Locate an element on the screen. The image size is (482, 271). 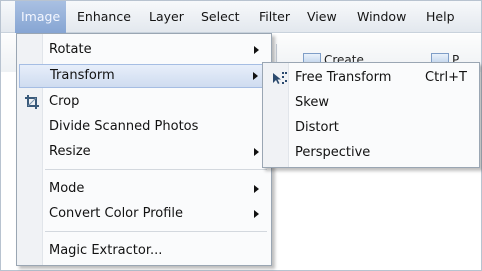
crop-icon is located at coordinates (32, 102).